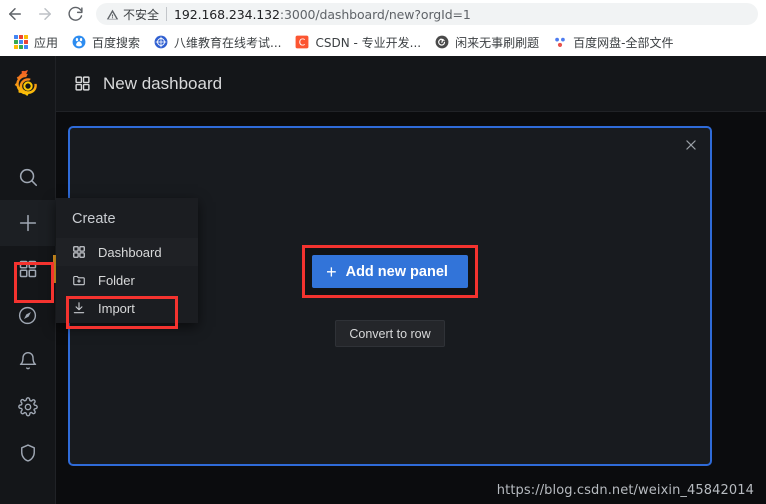 This screenshot has height=504, width=766. I want to click on back-arrow-icon, so click(15, 14).